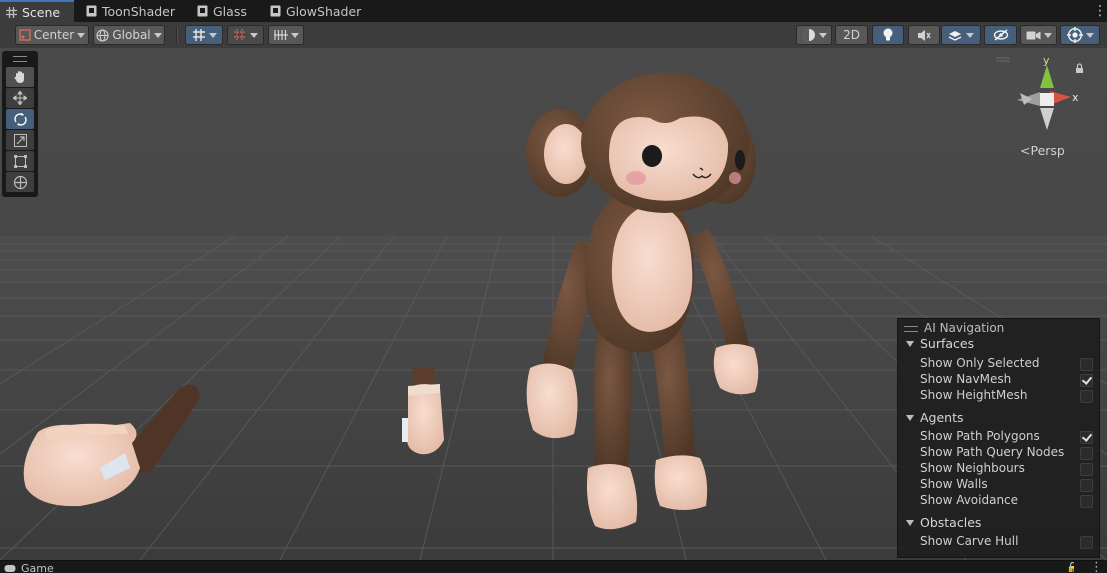 This screenshot has height=573, width=1107. I want to click on option-label: Show Path Polygons, so click(980, 436).